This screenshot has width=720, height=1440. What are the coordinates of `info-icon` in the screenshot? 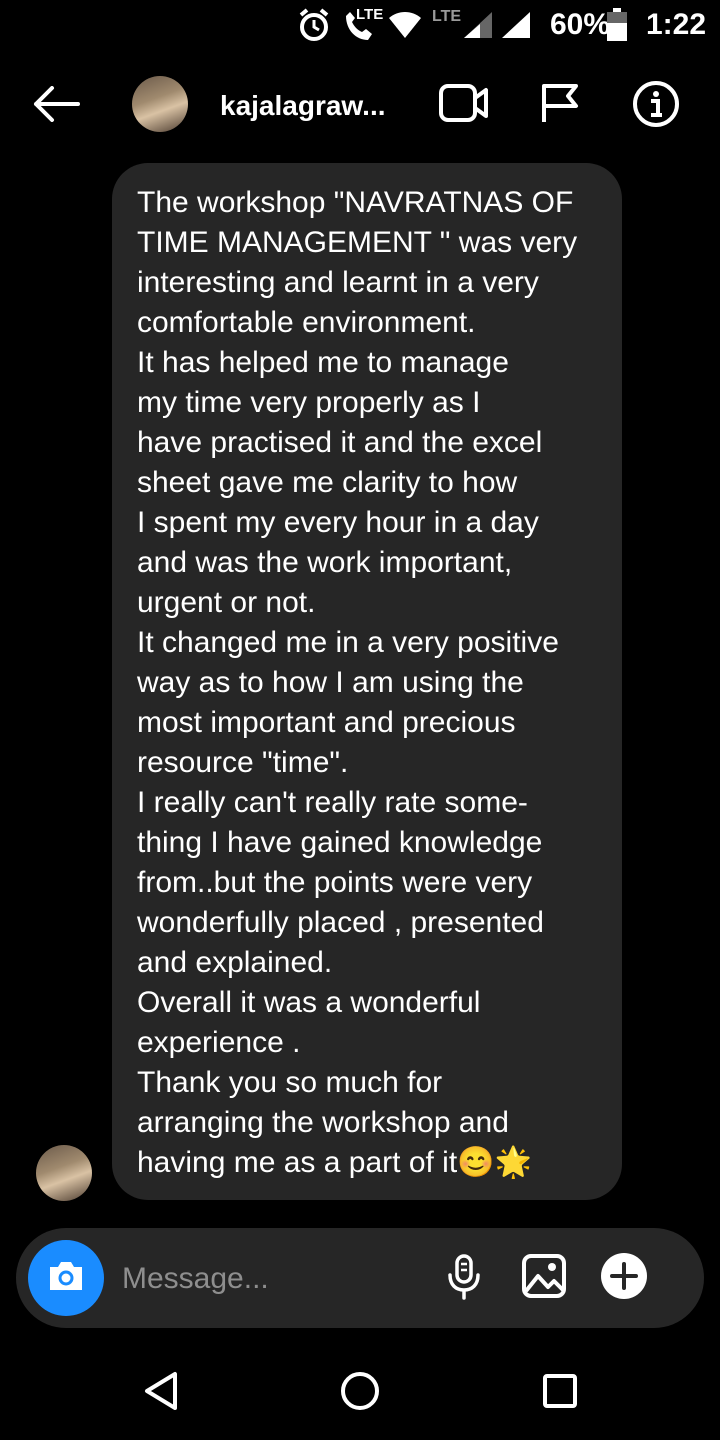 It's located at (656, 106).